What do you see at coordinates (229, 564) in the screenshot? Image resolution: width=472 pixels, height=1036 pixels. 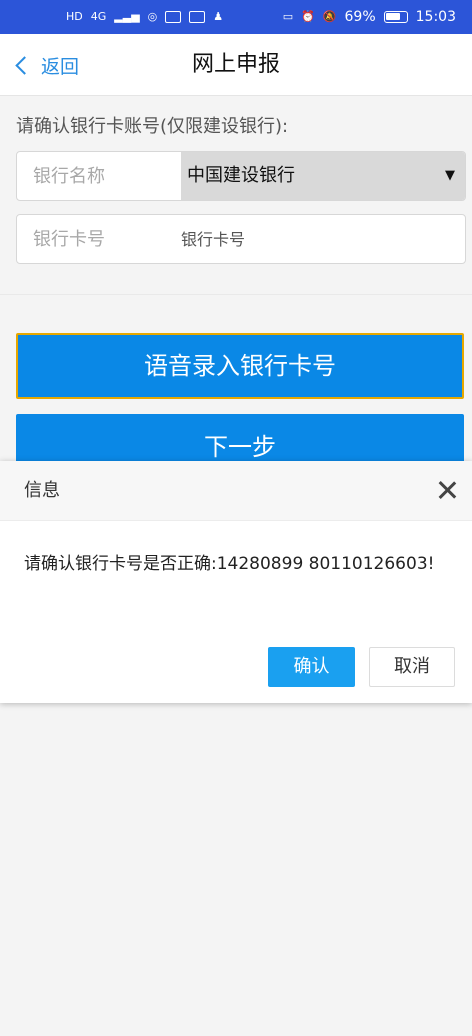 I see `dialog-message: 请确认银行卡号是否正确:14280899 80110126603!` at bounding box center [229, 564].